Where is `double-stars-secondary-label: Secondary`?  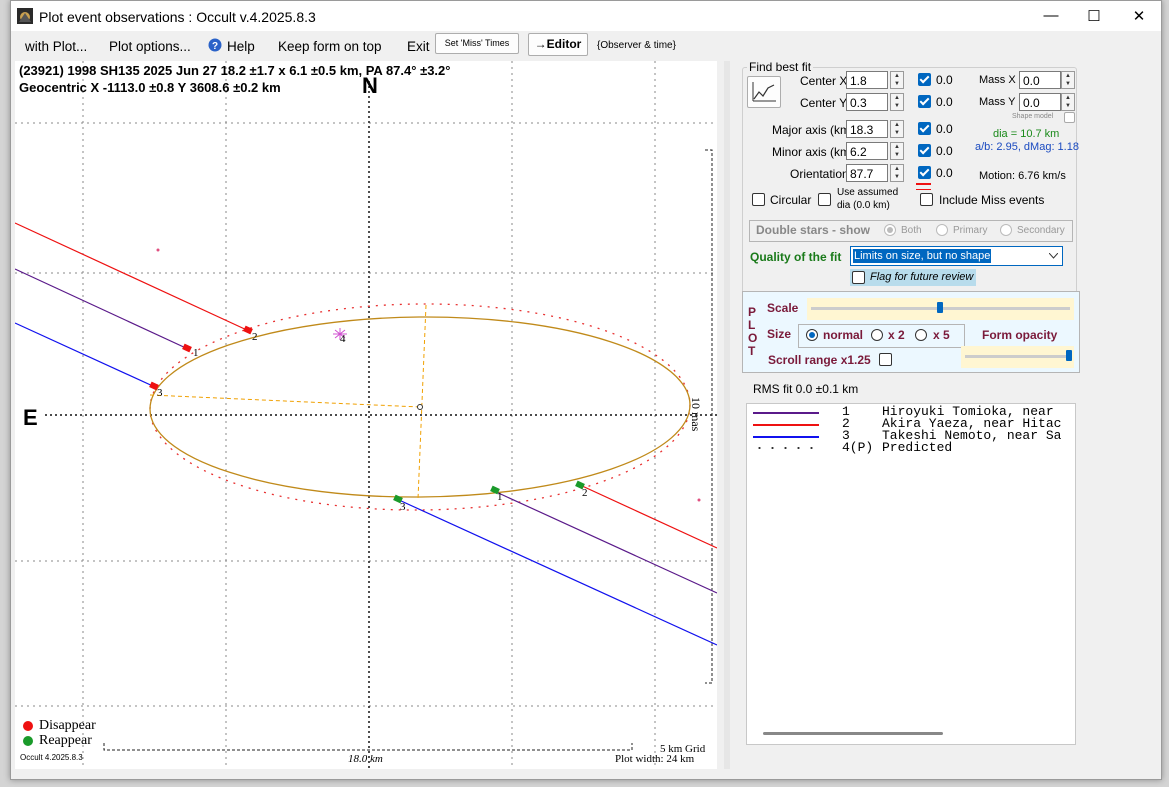
double-stars-secondary-label: Secondary is located at coordinates (1041, 230).